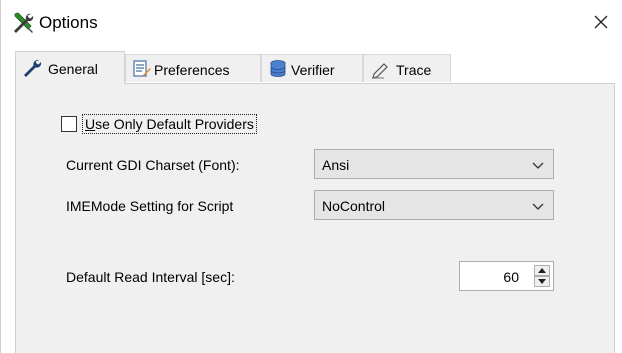 Image resolution: width=622 pixels, height=353 pixels. Describe the element at coordinates (414, 70) in the screenshot. I see `tab-trace-label: Trace` at that location.